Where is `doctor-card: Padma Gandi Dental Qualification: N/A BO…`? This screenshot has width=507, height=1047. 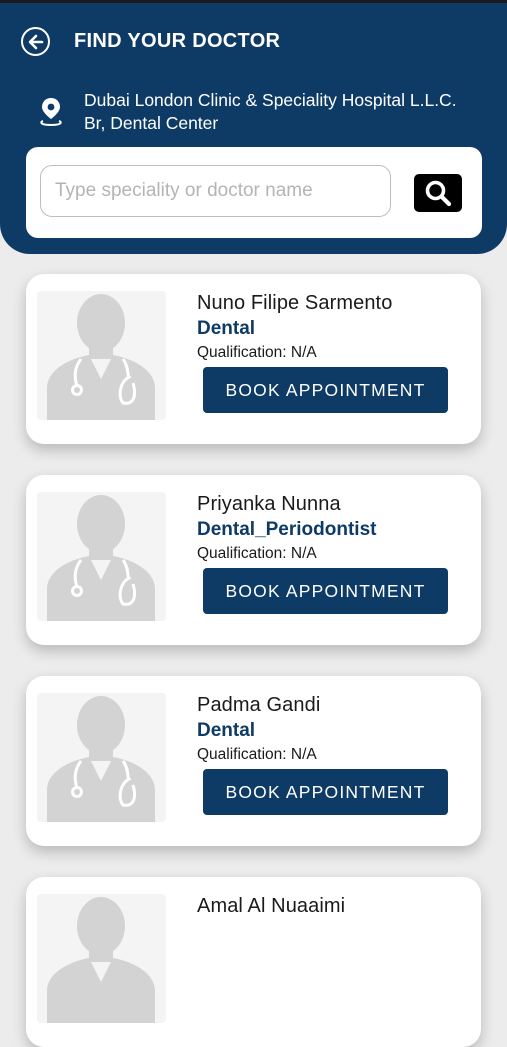 doctor-card: Padma Gandi Dental Qualification: N/A BO… is located at coordinates (253, 761).